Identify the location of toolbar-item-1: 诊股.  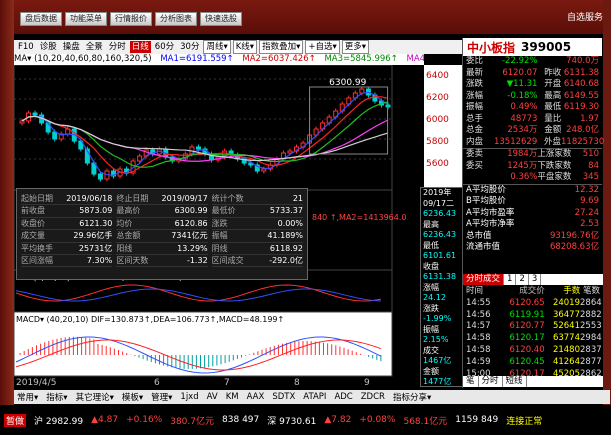
(48, 47).